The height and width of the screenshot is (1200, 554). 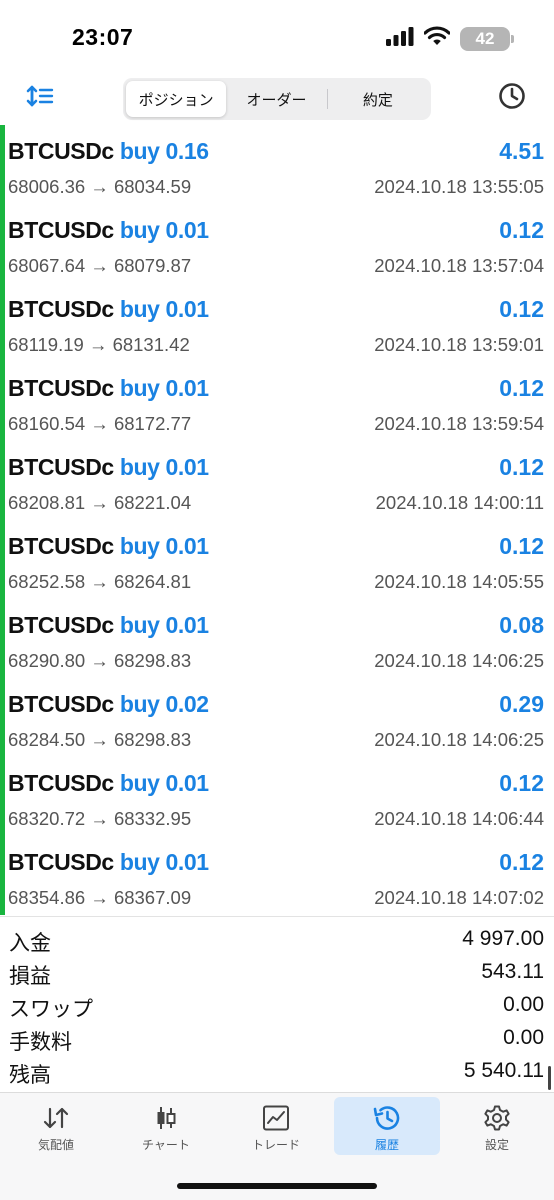 I want to click on deal-prices: 68252.58 → 68264.81, so click(x=100, y=581).